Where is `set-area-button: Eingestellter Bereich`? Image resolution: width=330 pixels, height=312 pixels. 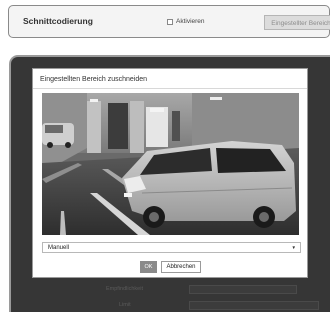
set-area-button: Eingestellter Bereich is located at coordinates (297, 22).